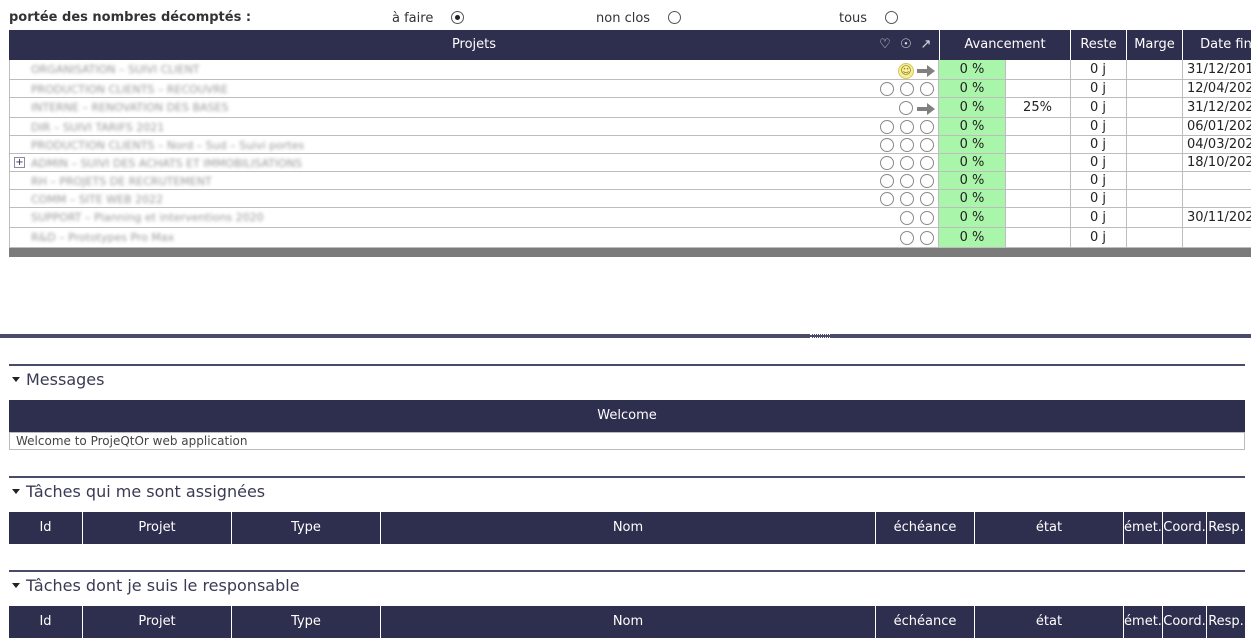  What do you see at coordinates (625, 336) in the screenshot?
I see `pane-splitter` at bounding box center [625, 336].